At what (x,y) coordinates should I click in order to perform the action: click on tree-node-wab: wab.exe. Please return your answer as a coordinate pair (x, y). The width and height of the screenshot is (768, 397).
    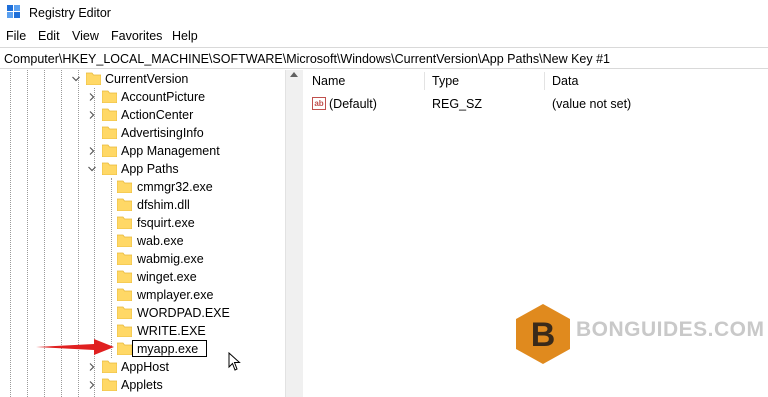
    Looking at the image, I should click on (142, 241).